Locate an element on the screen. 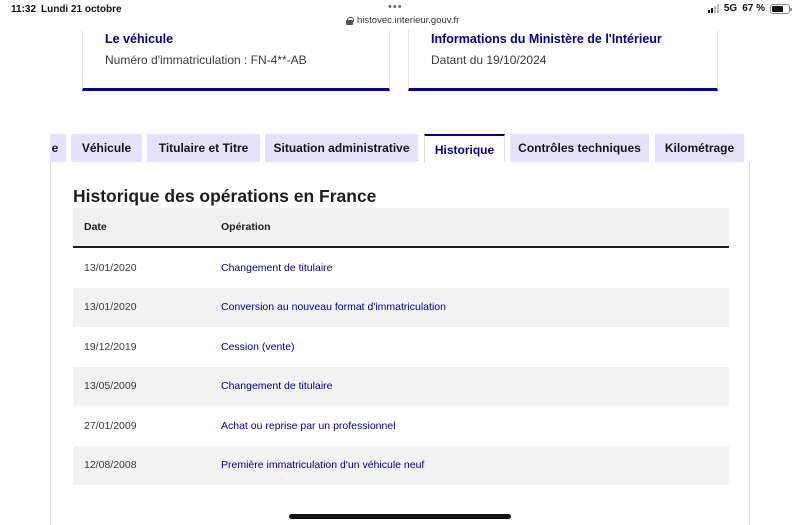 The width and height of the screenshot is (800, 525). ministry-card-text: Datant du 19/10/2024 is located at coordinates (489, 60).